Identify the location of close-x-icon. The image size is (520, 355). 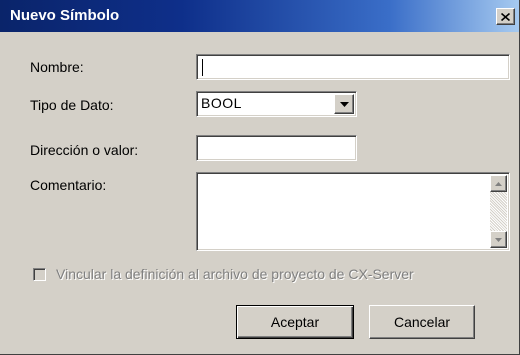
(505, 16).